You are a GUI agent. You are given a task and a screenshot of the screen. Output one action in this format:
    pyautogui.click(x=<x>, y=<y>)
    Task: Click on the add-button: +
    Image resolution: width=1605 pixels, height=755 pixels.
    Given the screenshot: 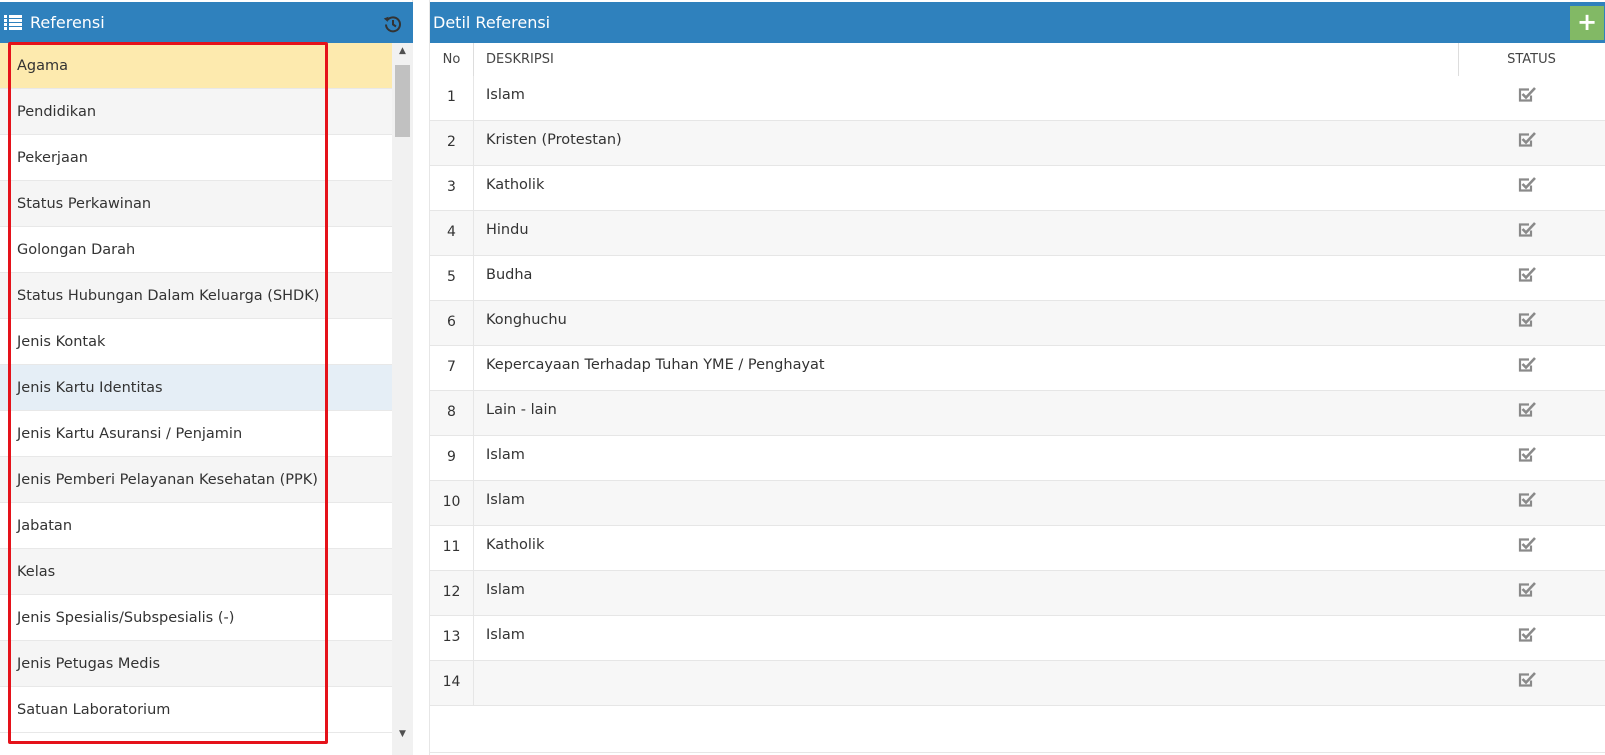 What is the action you would take?
    pyautogui.click(x=1587, y=23)
    